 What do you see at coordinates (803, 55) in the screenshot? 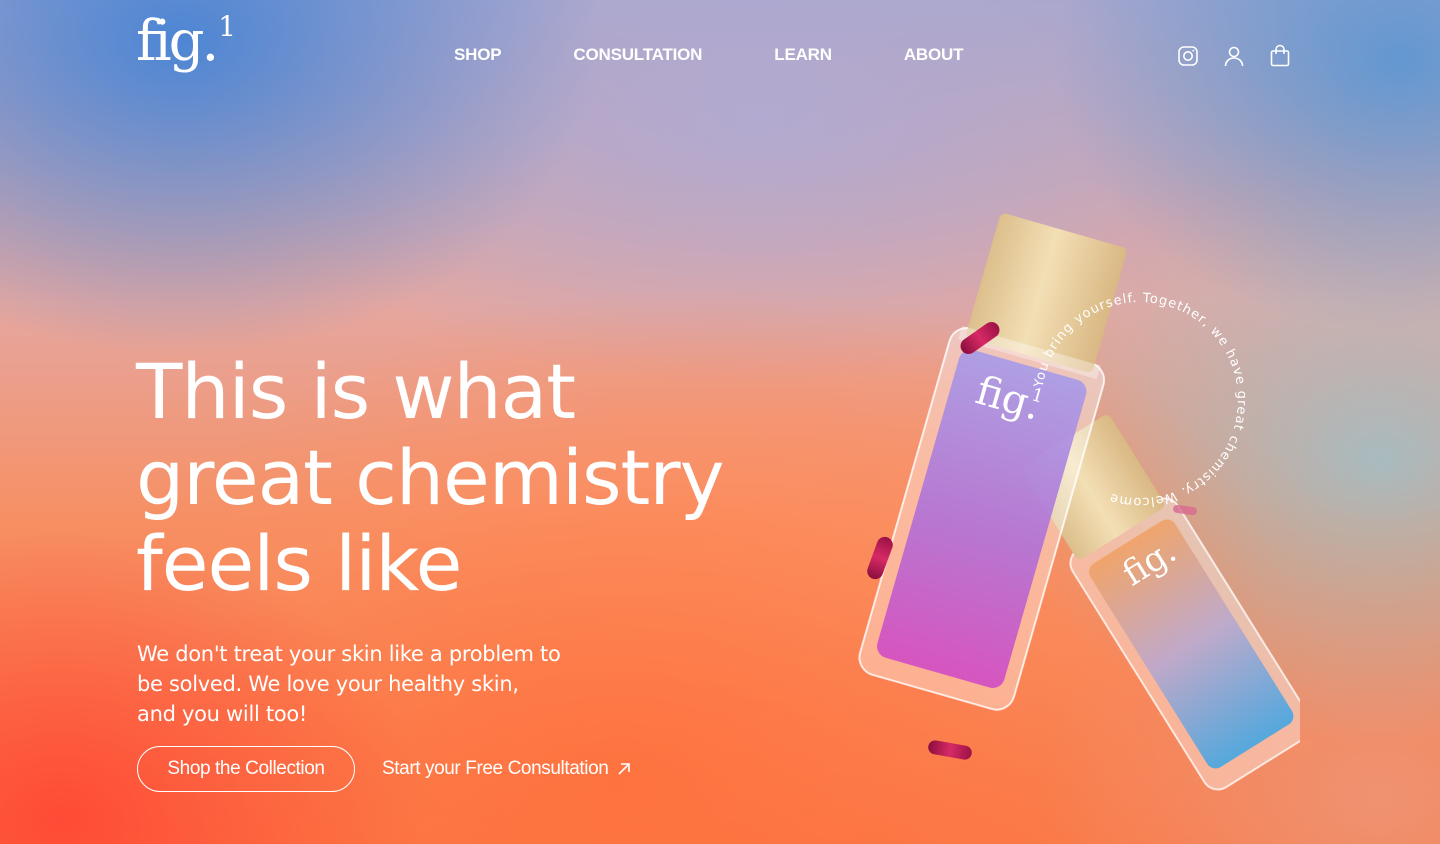
I see `nav-learn: LEARN` at bounding box center [803, 55].